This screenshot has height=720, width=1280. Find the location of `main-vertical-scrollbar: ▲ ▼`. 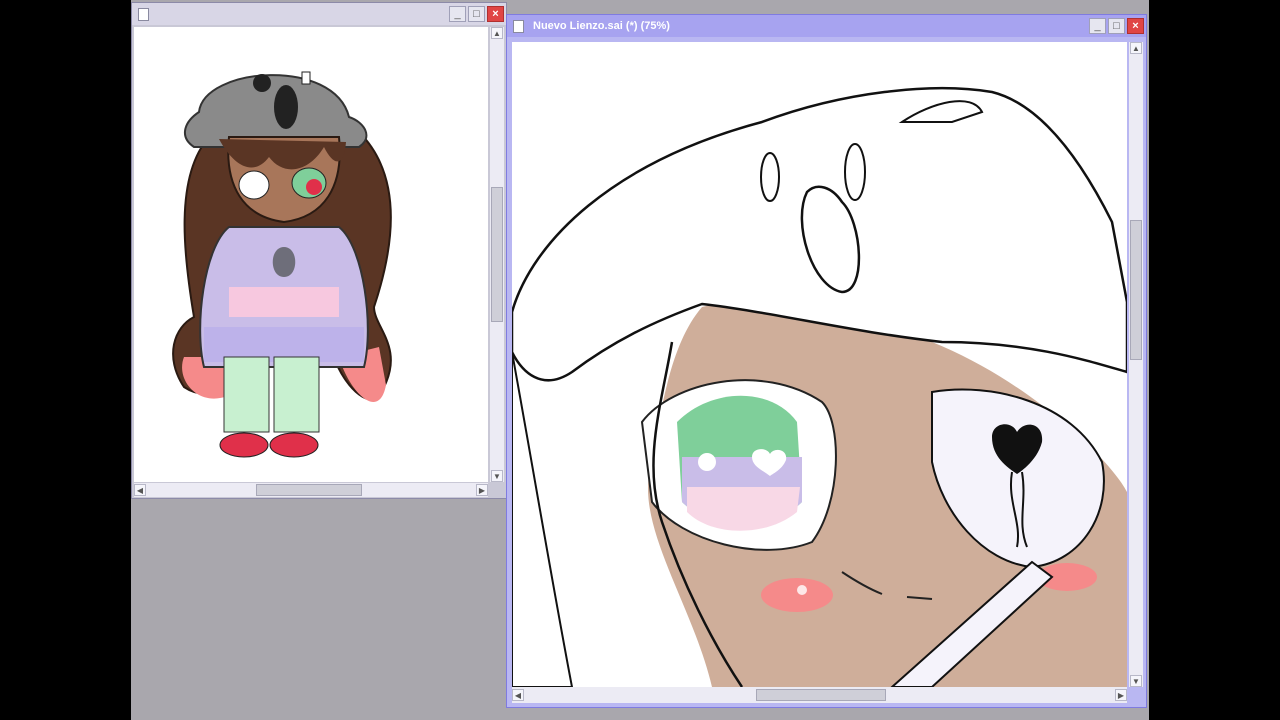

main-vertical-scrollbar: ▲ ▼ is located at coordinates (1136, 364).